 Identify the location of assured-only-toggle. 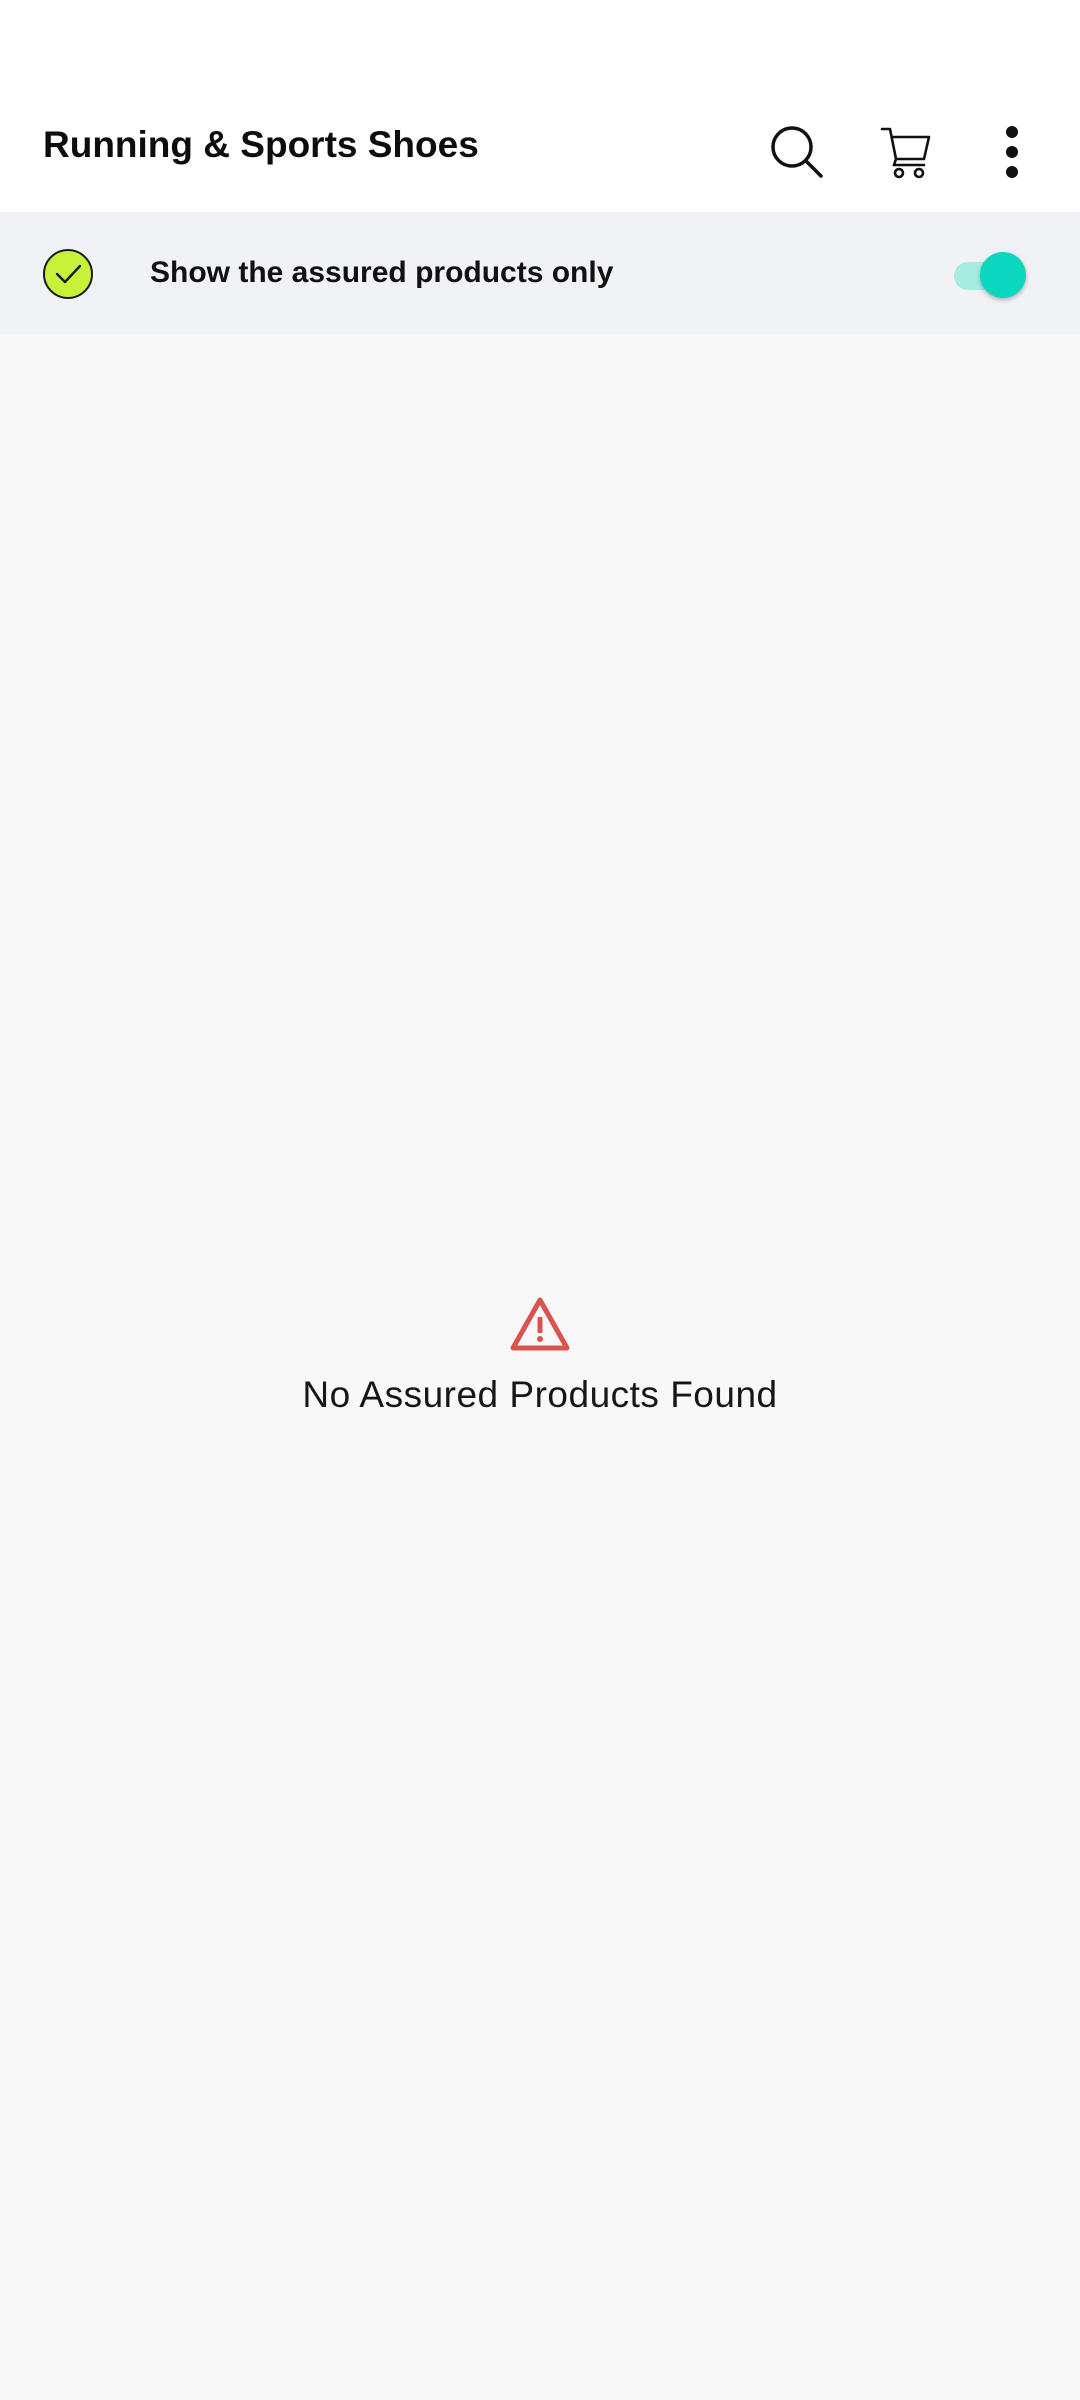
(990, 274).